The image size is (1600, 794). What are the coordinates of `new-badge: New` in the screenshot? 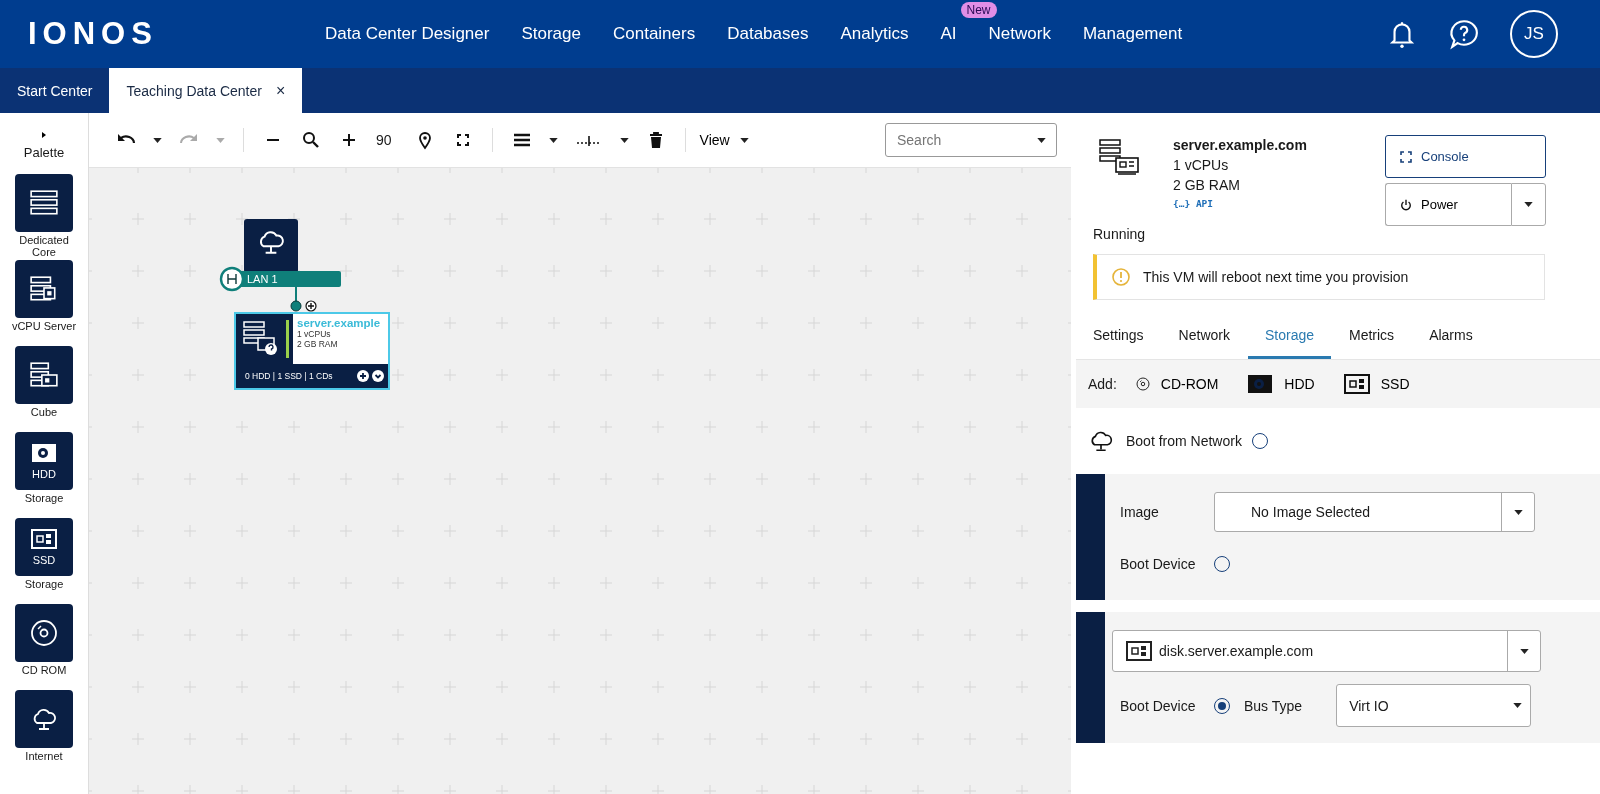 It's located at (978, 10).